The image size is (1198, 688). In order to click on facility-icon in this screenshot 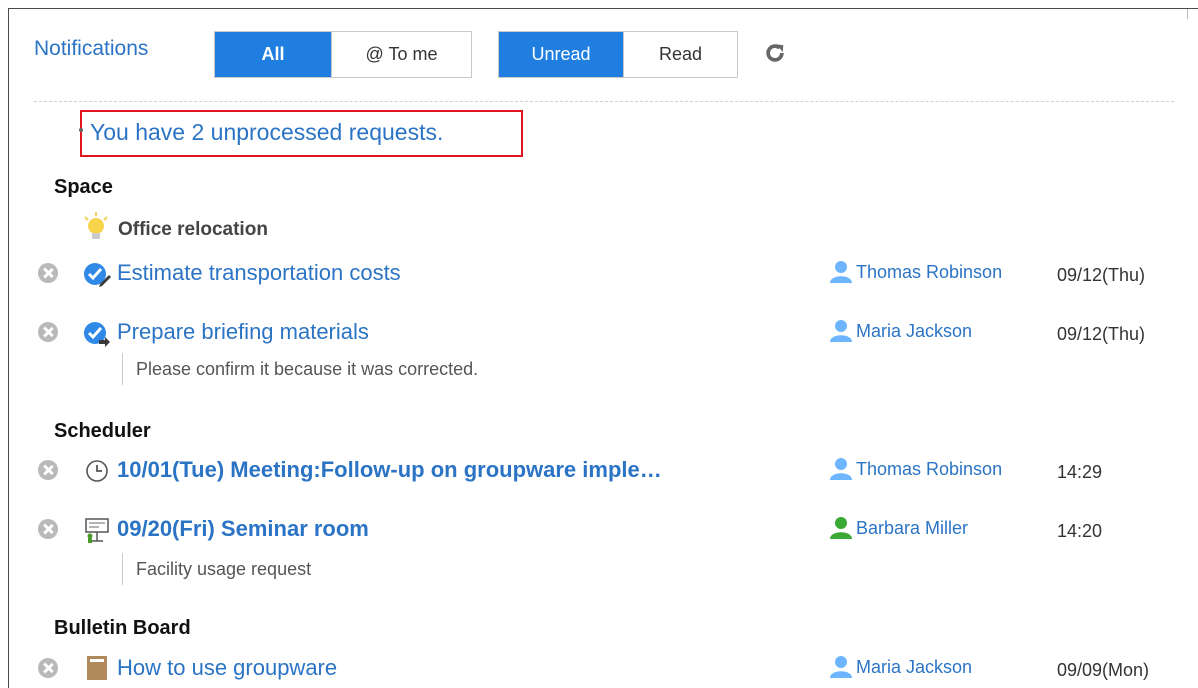, I will do `click(97, 530)`.